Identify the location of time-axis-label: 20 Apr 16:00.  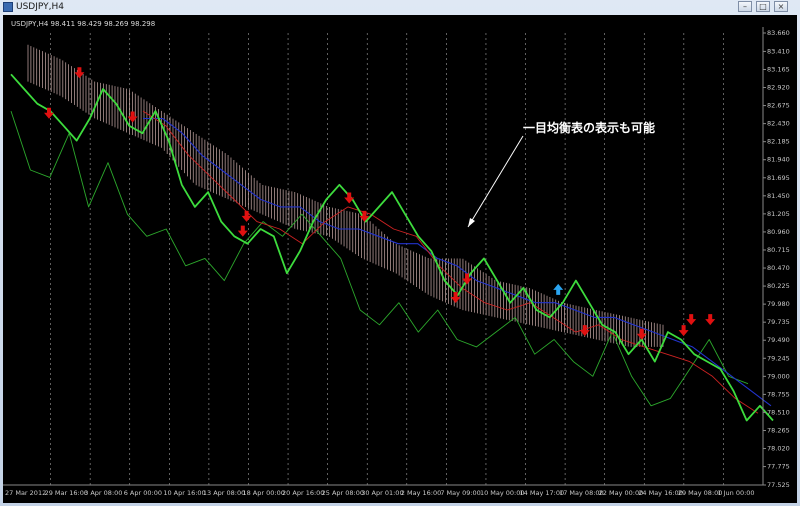
(303, 493).